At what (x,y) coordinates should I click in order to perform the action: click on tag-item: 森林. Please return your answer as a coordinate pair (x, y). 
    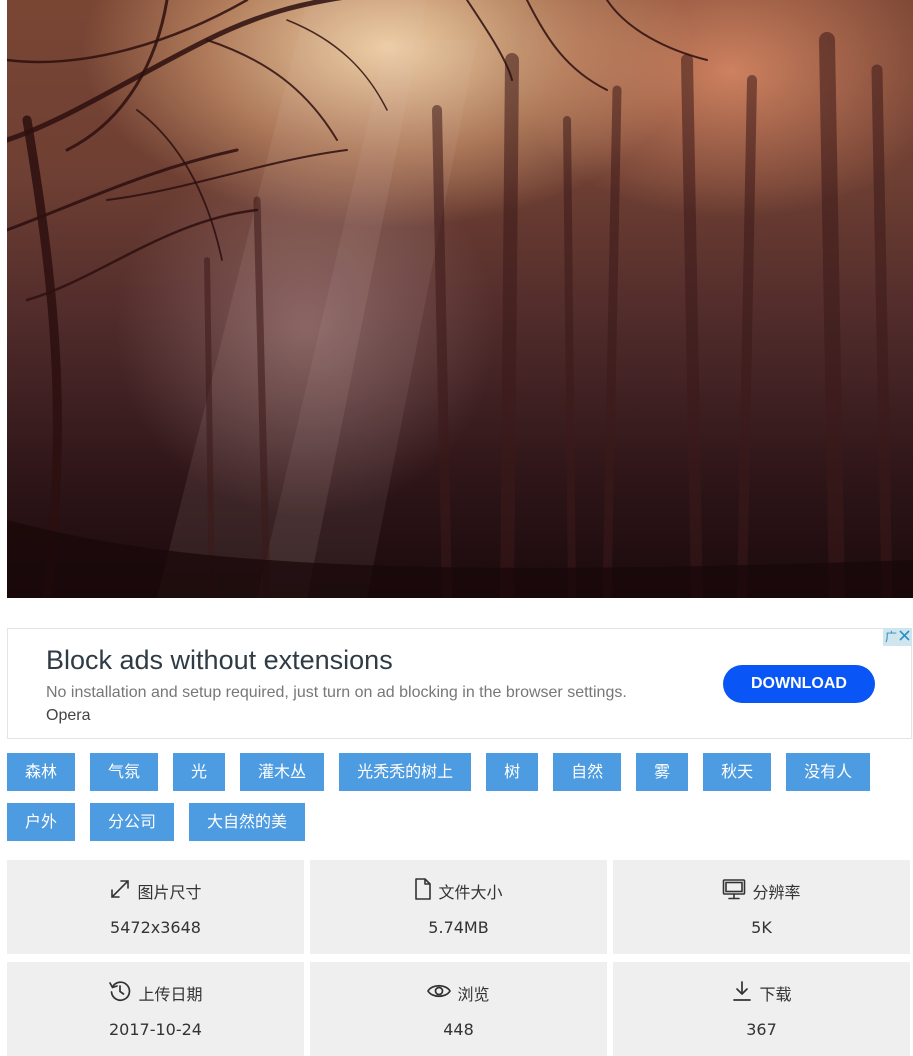
    Looking at the image, I should click on (41, 772).